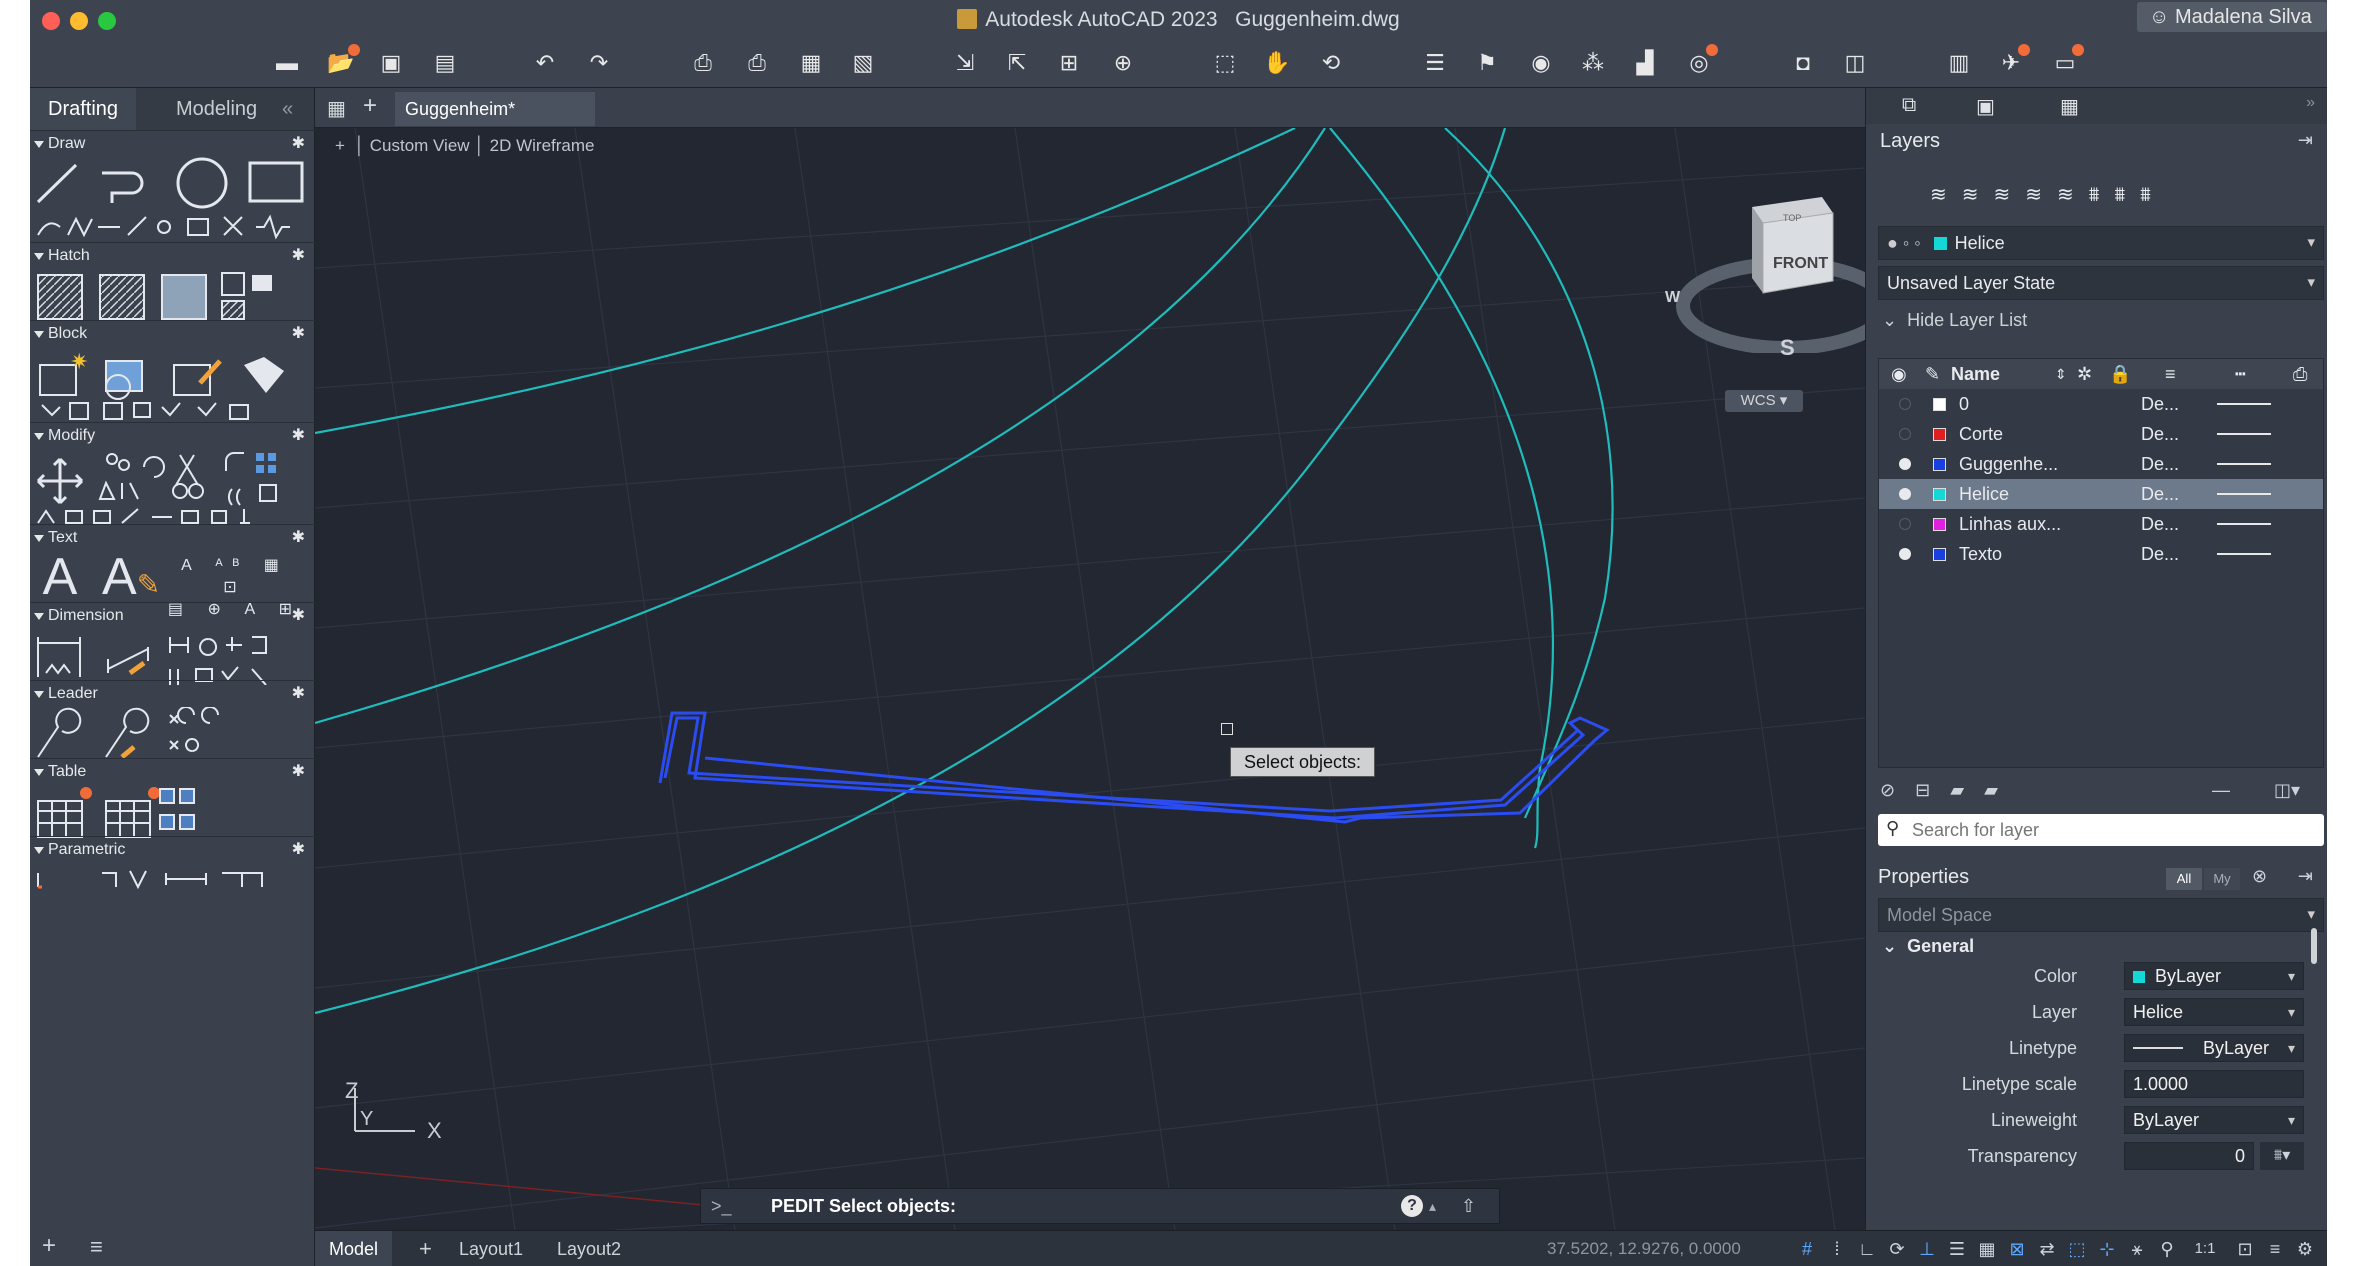  What do you see at coordinates (2214, 1012) in the screenshot?
I see `layer-value-dropdown: Helice` at bounding box center [2214, 1012].